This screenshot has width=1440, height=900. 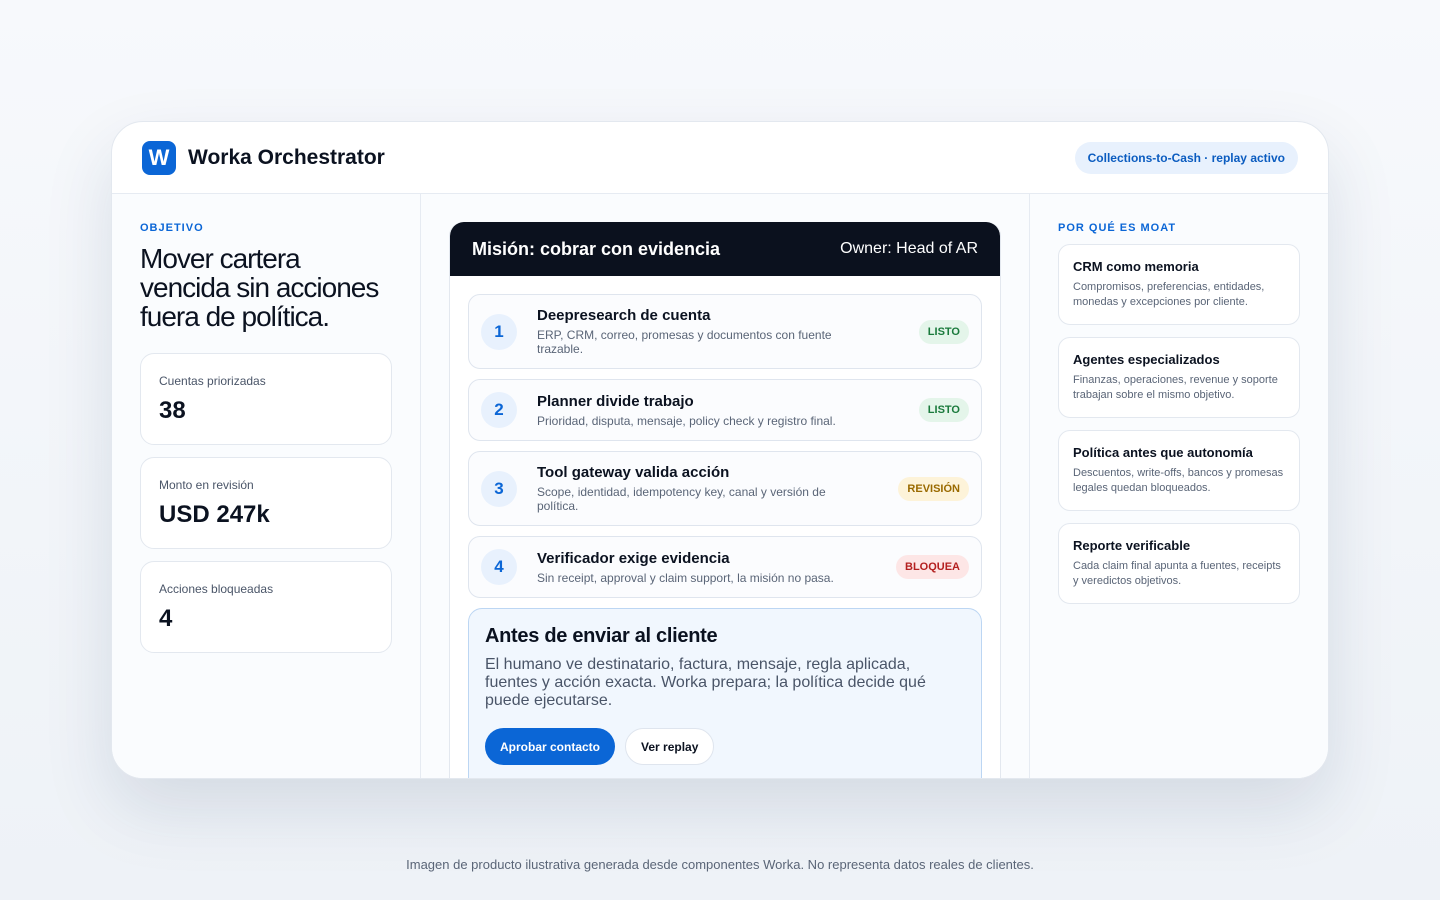 I want to click on metric-label: Acciones bloqueadas, so click(x=216, y=589).